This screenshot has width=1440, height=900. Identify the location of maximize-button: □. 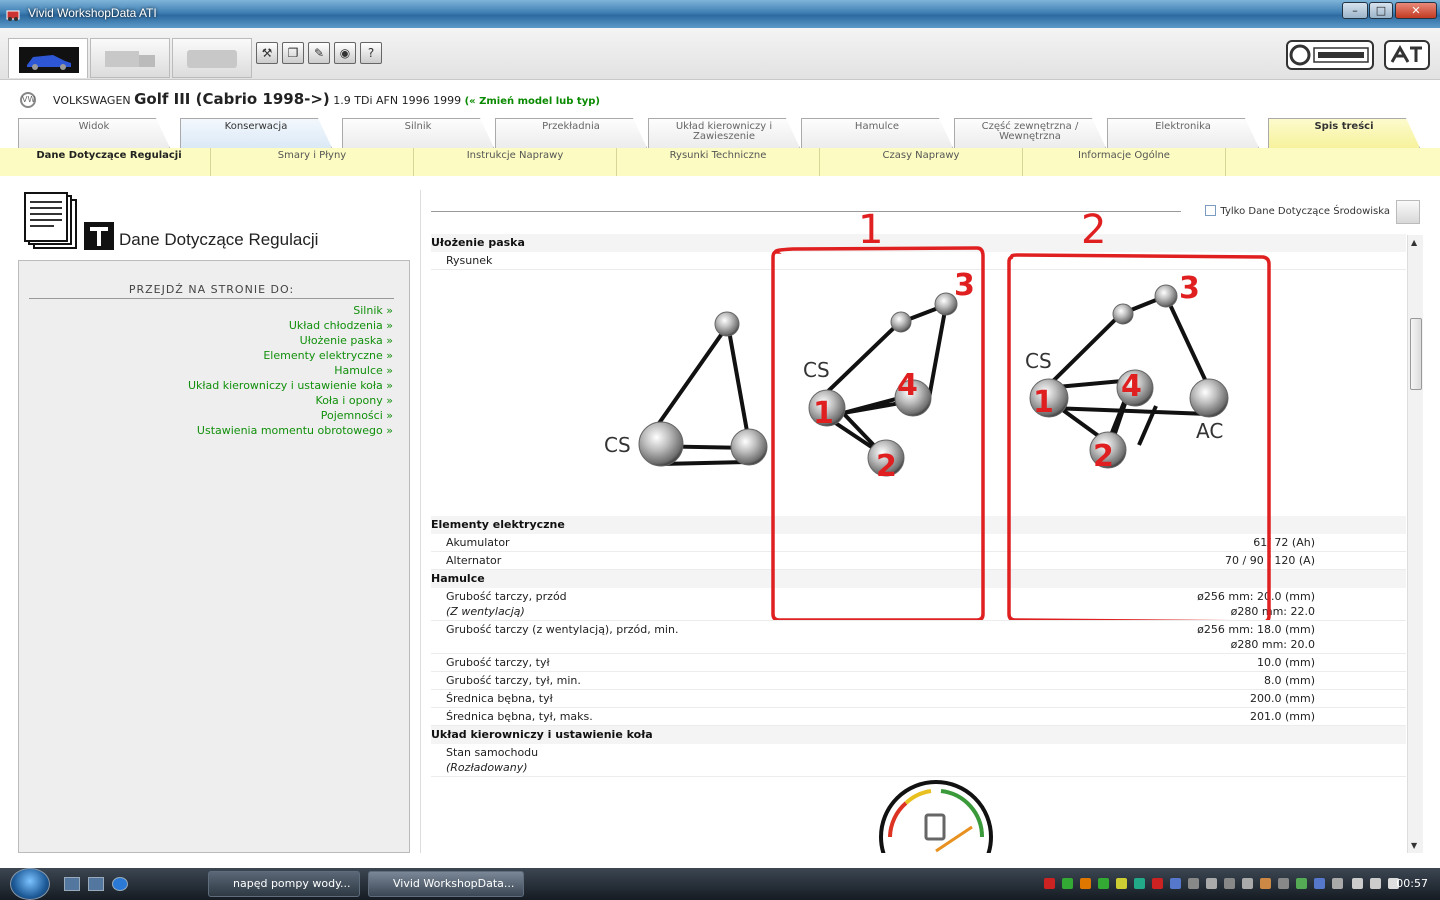
(1381, 10).